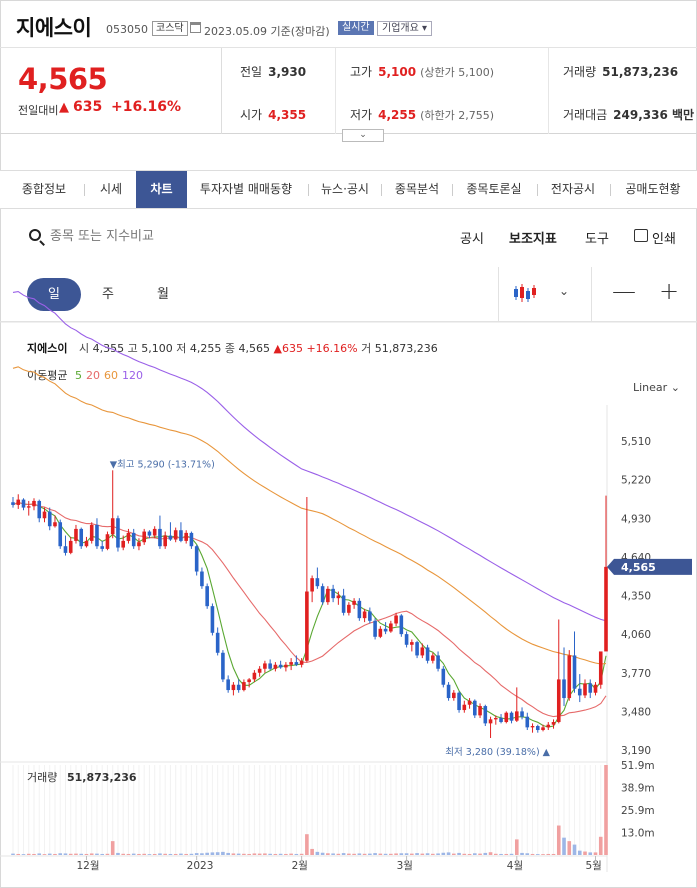 The height and width of the screenshot is (888, 697). Describe the element at coordinates (636, 519) in the screenshot. I see `y-tick-label: 4,930` at that location.